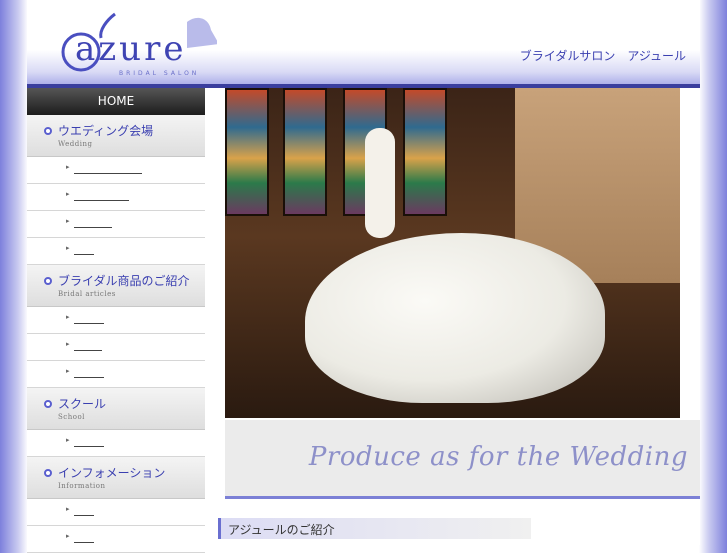 The height and width of the screenshot is (553, 727). What do you see at coordinates (159, 73) in the screenshot?
I see `logo-subtitle: BRIDAL SALON` at bounding box center [159, 73].